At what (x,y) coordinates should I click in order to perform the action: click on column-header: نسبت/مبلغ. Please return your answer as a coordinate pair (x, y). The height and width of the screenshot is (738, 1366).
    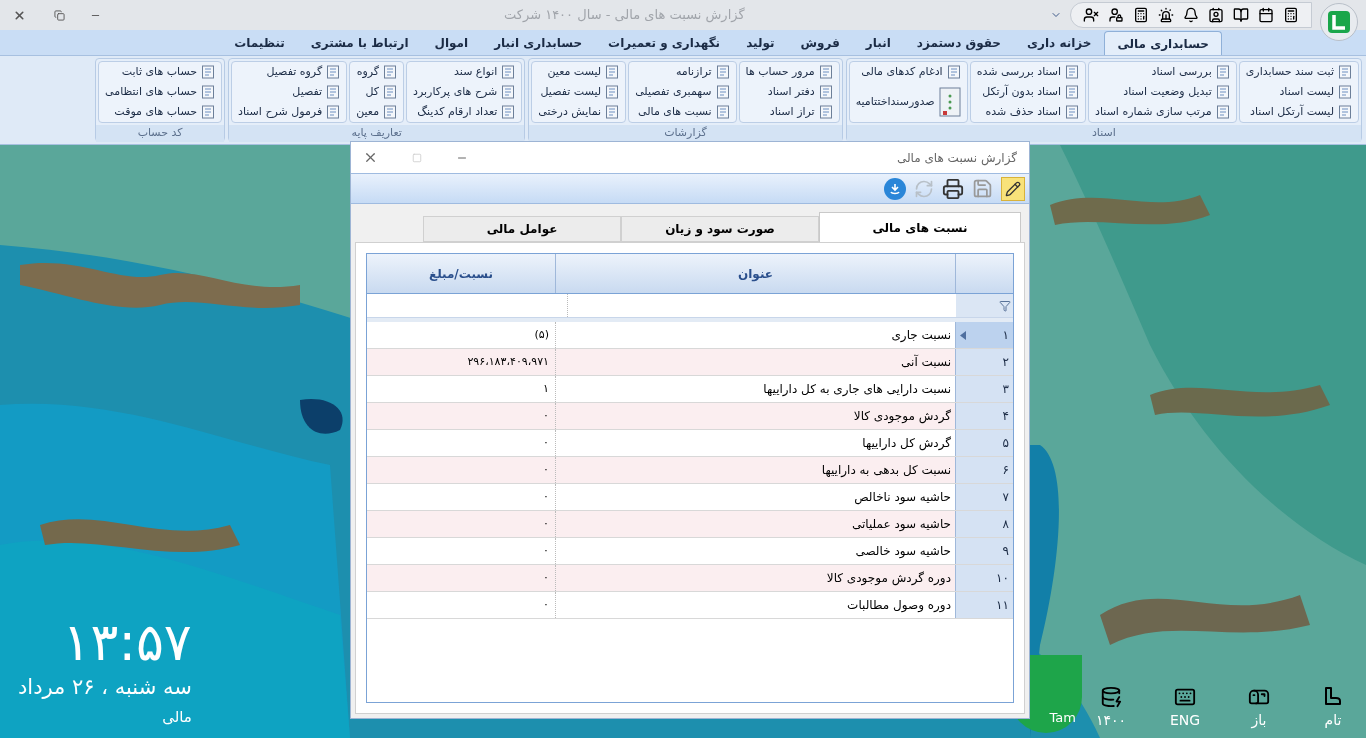
    Looking at the image, I should click on (461, 273).